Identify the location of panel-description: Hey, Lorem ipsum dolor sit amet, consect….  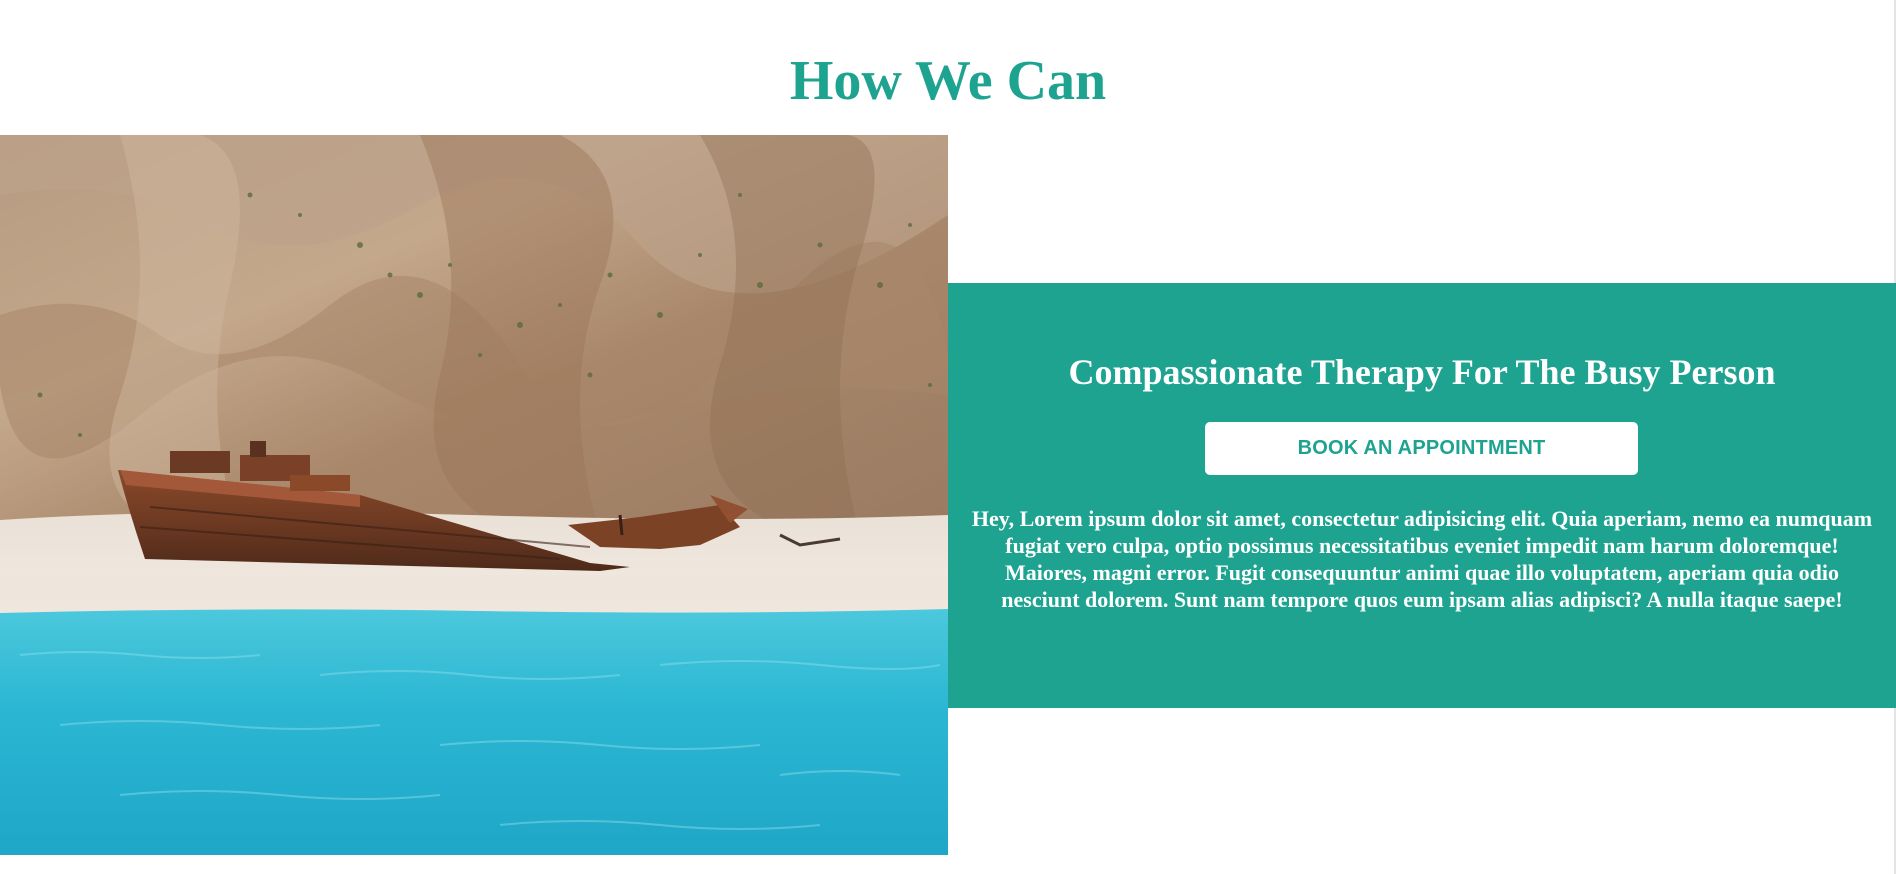
(1422, 559).